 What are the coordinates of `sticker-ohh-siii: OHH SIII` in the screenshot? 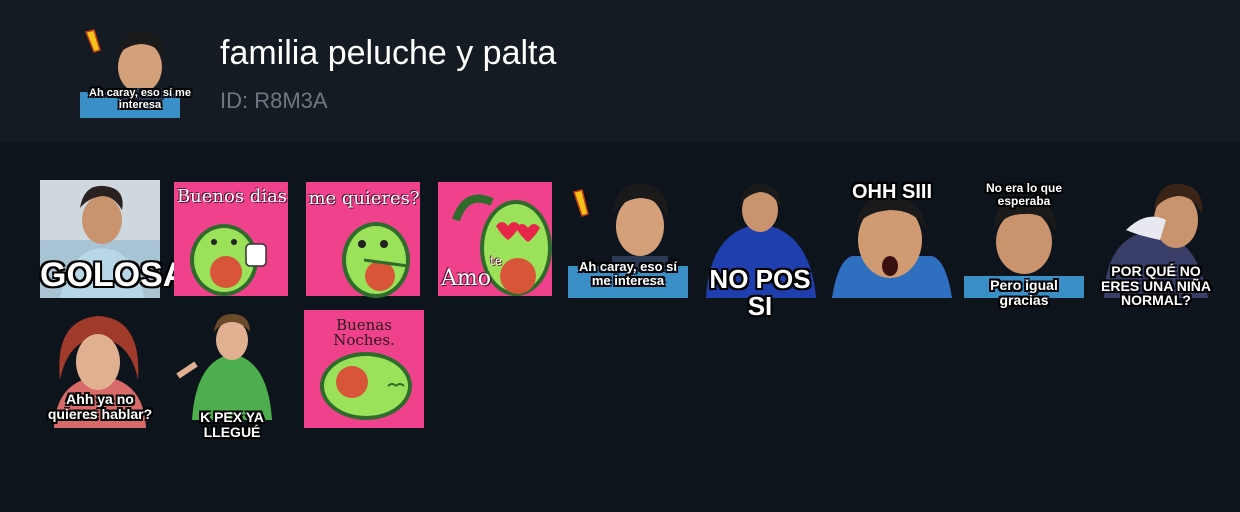 It's located at (892, 239).